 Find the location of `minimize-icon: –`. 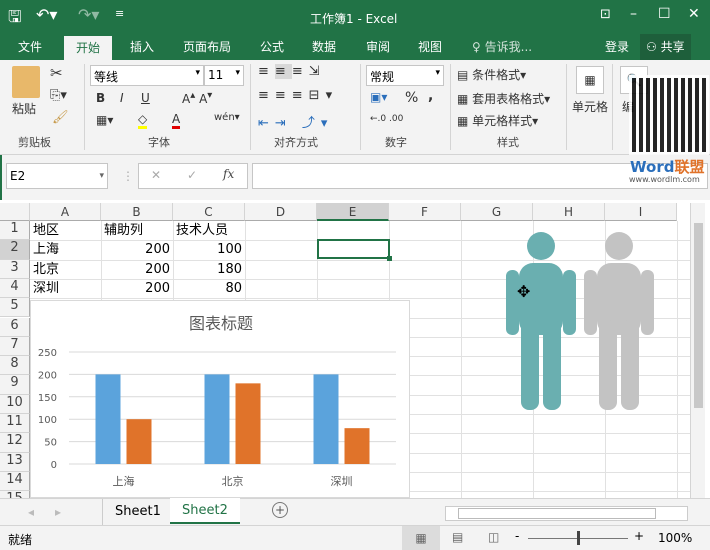

minimize-icon: – is located at coordinates (633, 14).